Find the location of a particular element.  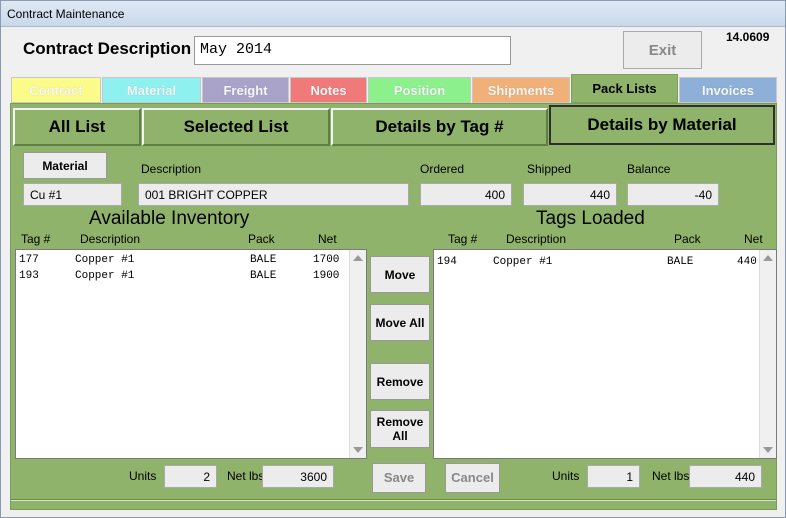

tab-position: Position is located at coordinates (419, 90).